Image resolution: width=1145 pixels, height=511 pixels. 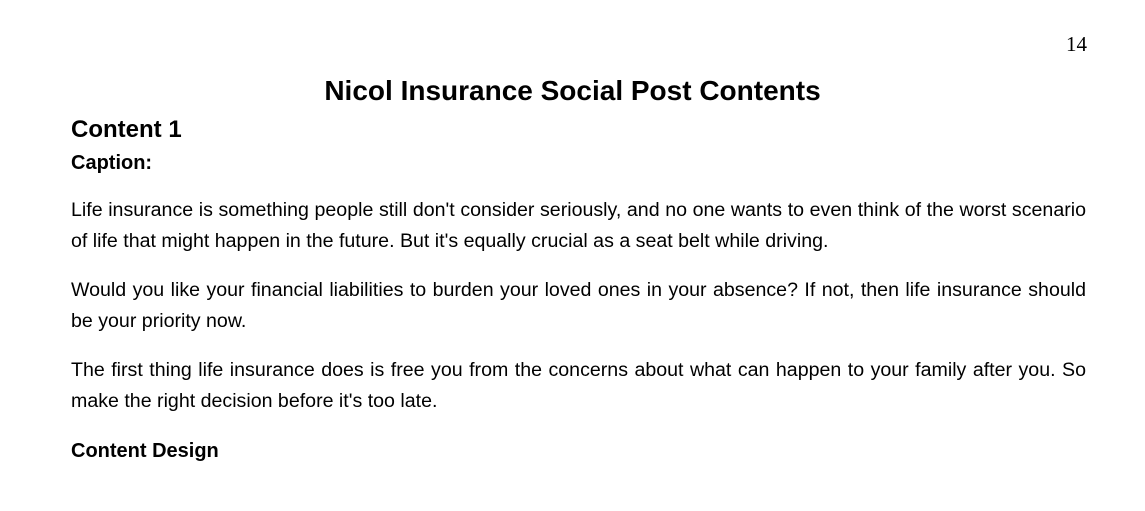 I want to click on caption-label: Caption:, so click(x=112, y=163).